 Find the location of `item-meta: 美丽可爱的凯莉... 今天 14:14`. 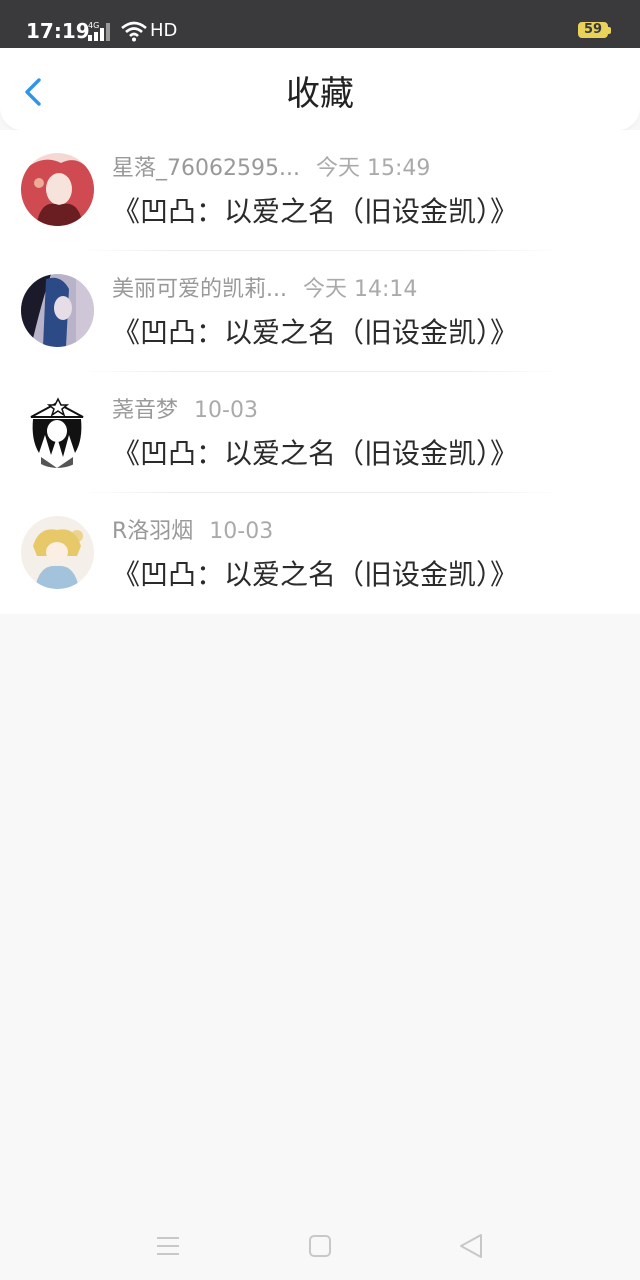

item-meta: 美丽可爱的凯莉... 今天 14:14 is located at coordinates (264, 290).